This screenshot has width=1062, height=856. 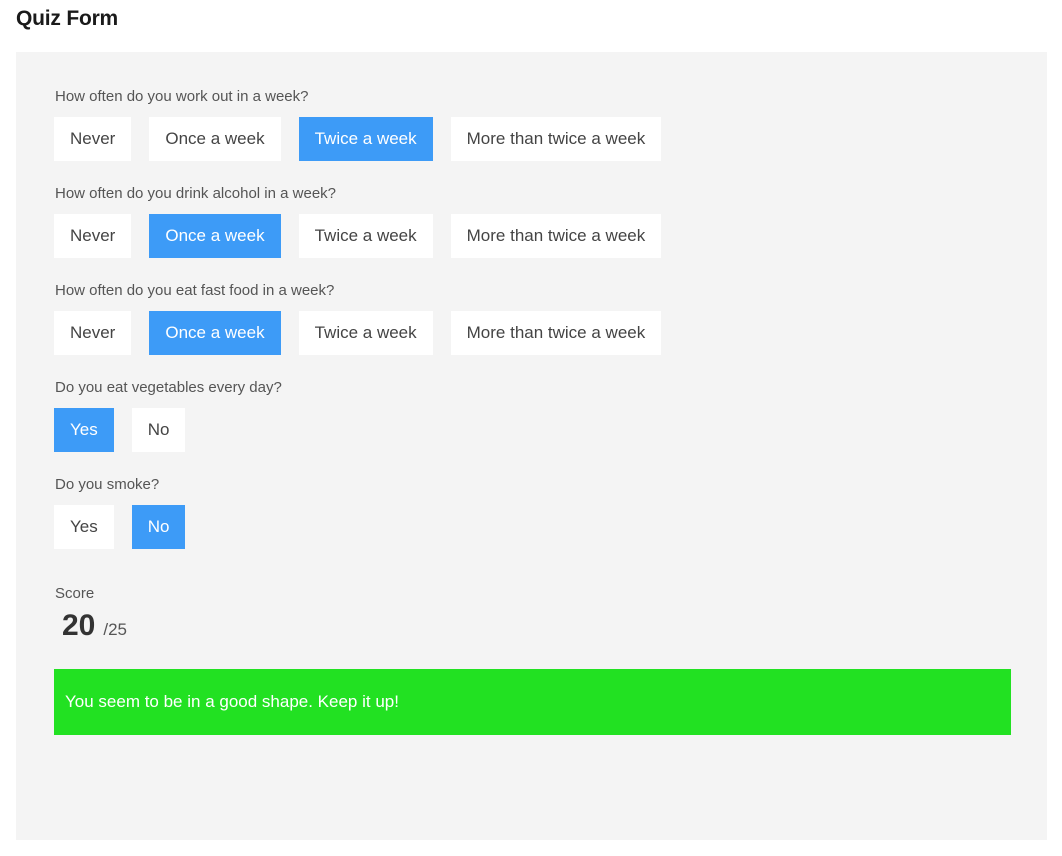 I want to click on score-value-row: 20 /25, so click(x=550, y=626).